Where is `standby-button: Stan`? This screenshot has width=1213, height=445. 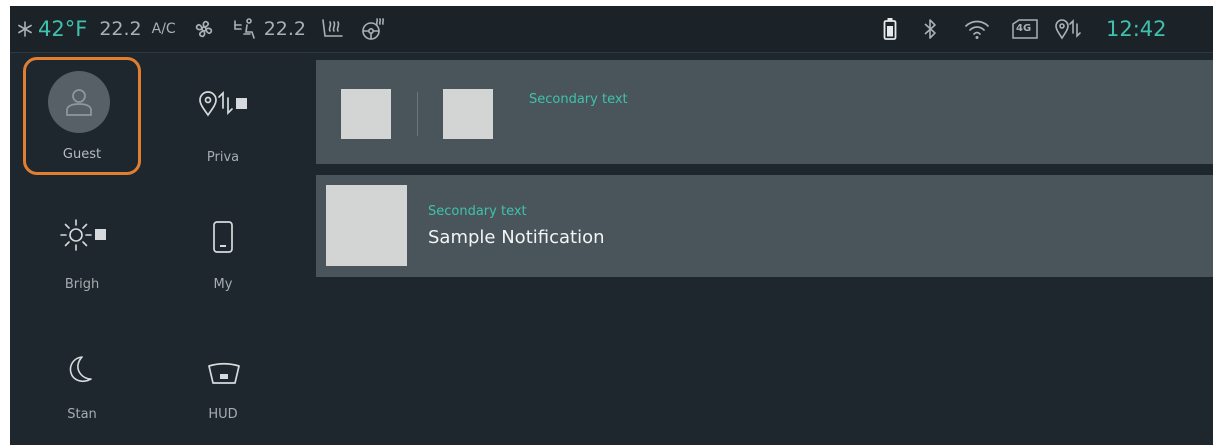
standby-button: Stan is located at coordinates (82, 373).